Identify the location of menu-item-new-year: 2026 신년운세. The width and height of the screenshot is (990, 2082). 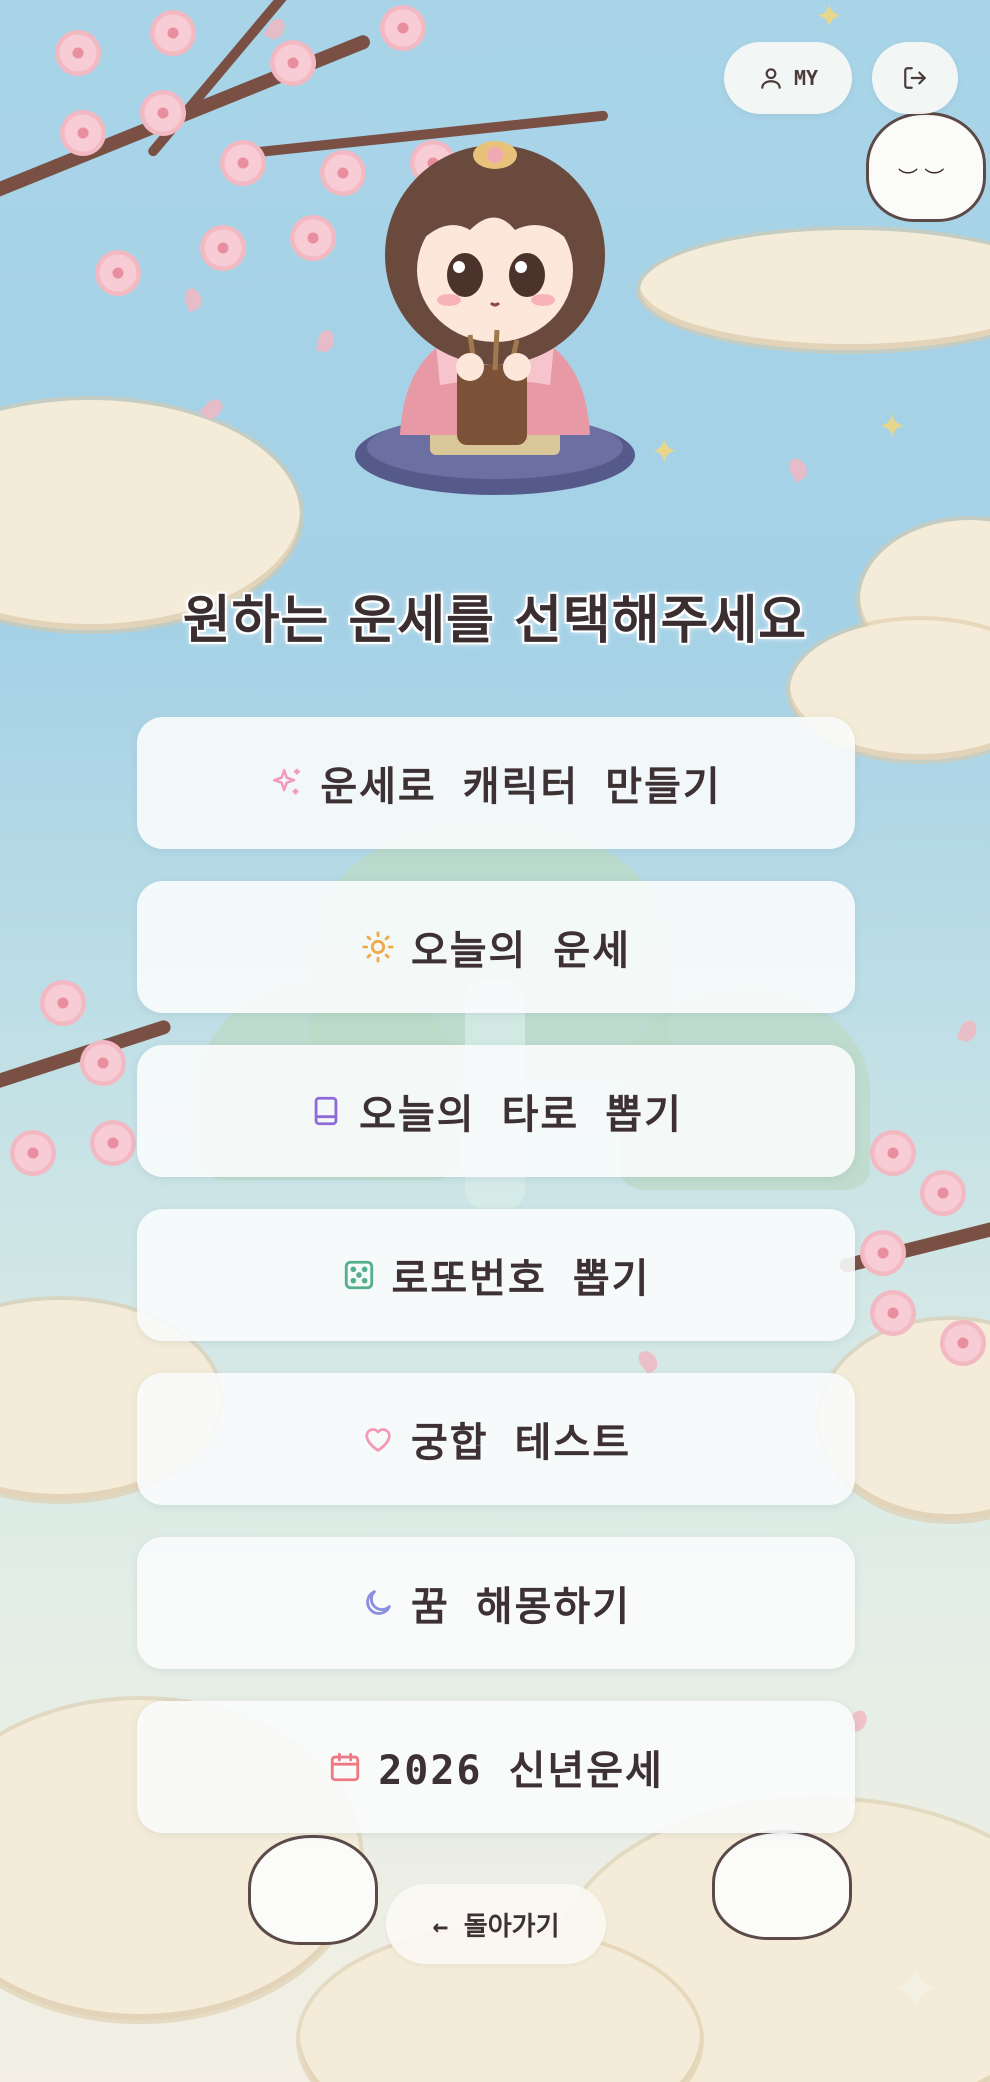
(496, 1767).